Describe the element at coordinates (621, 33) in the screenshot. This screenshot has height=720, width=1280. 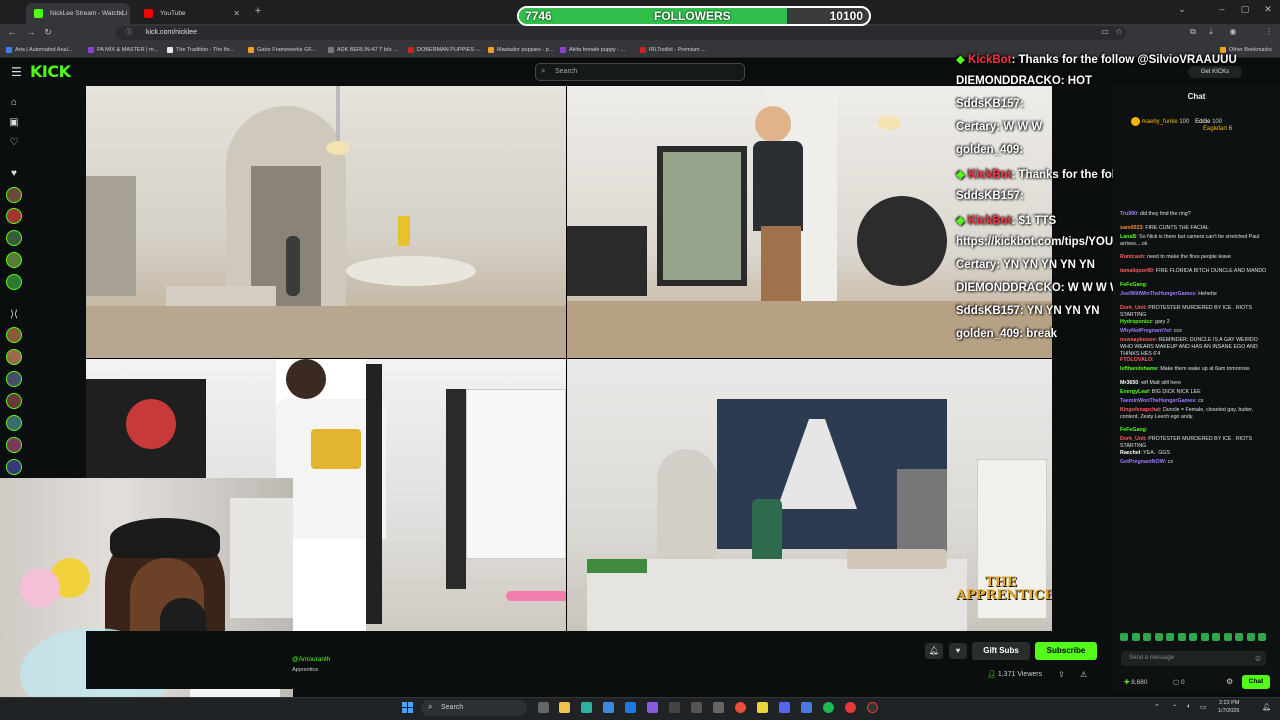
I see `url-input: kick.com/nicklee` at that location.